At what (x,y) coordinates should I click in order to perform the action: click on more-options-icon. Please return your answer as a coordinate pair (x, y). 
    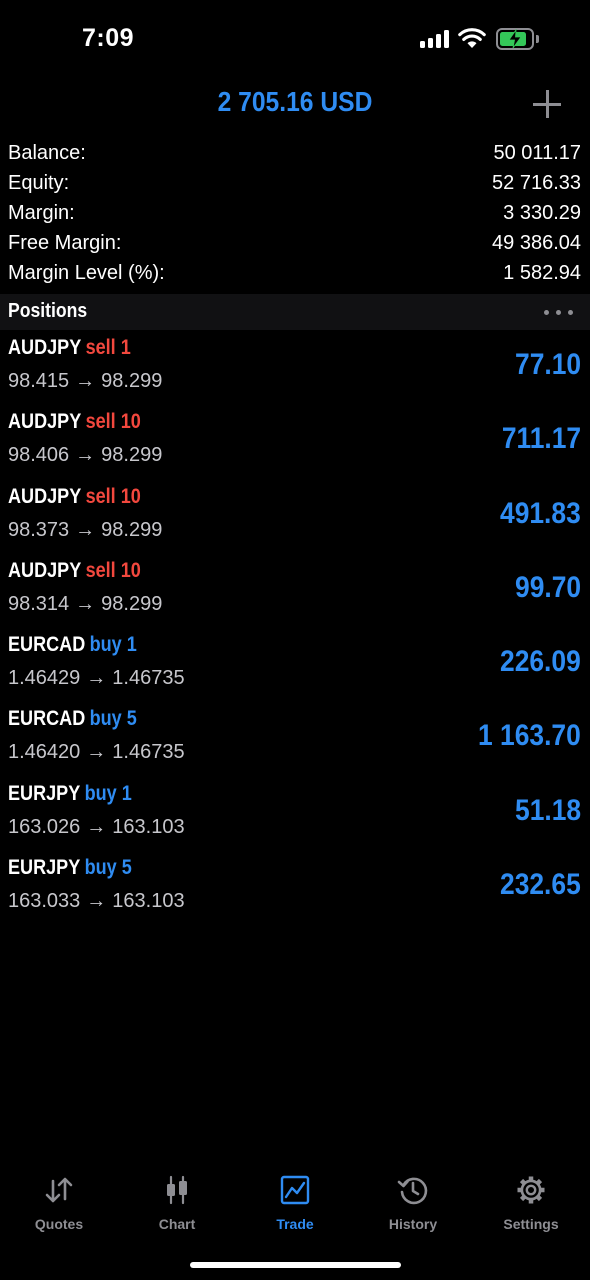
    Looking at the image, I should click on (559, 313).